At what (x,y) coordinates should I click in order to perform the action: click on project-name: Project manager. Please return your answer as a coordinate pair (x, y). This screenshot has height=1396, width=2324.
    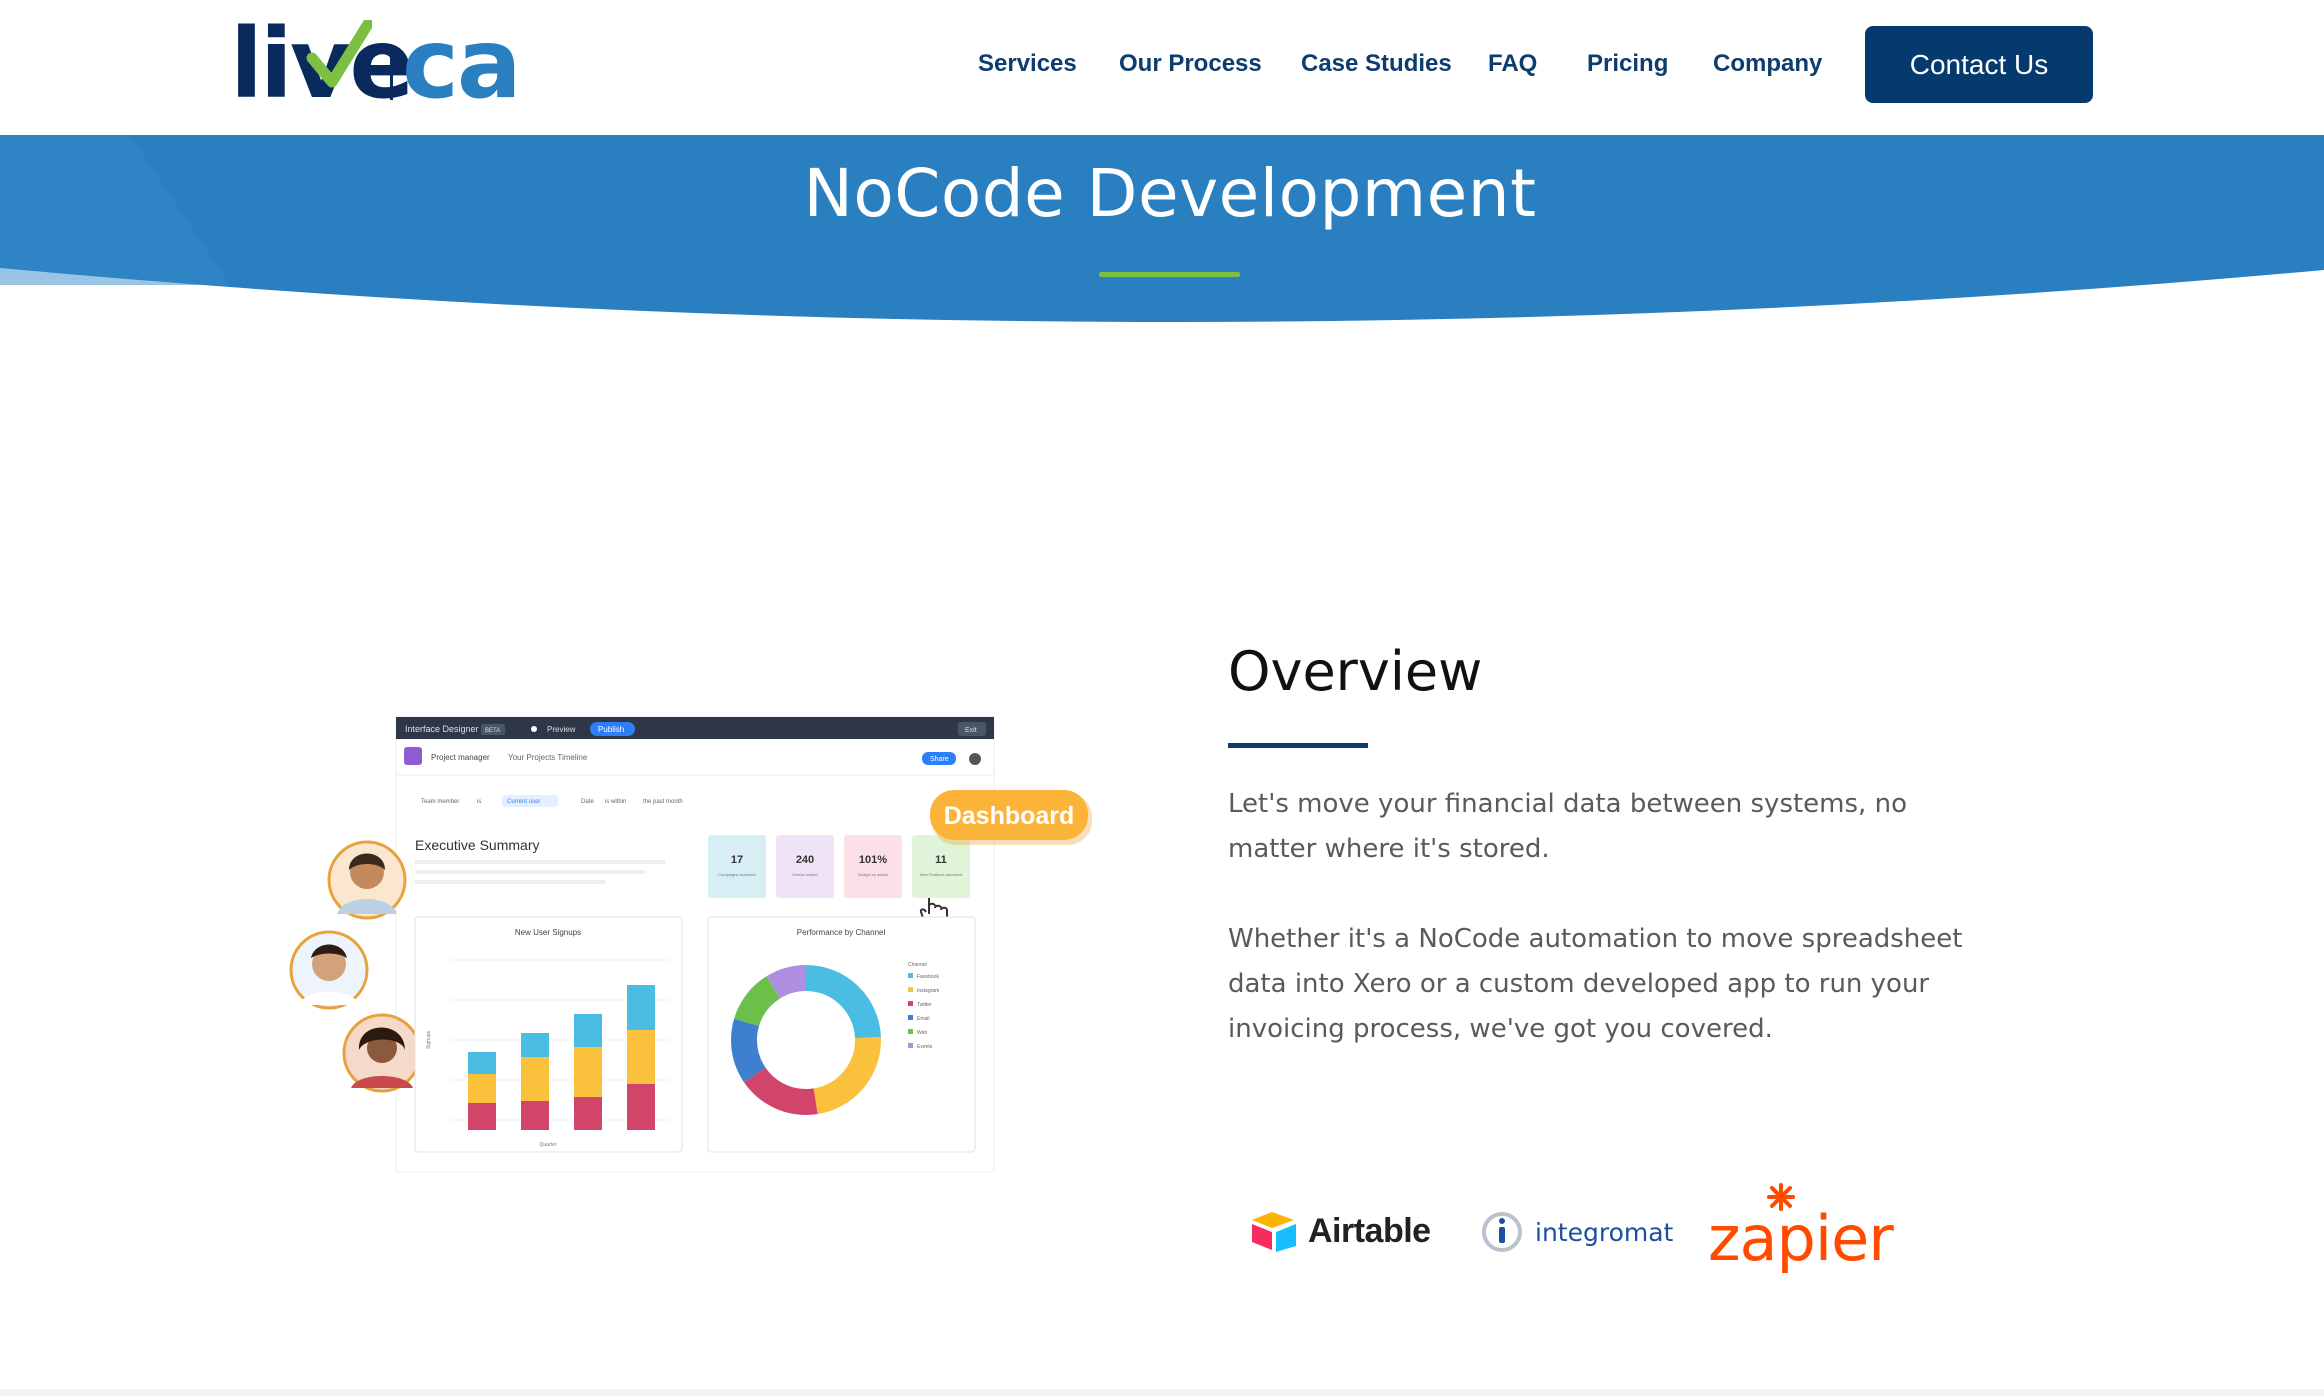
    Looking at the image, I should click on (460, 757).